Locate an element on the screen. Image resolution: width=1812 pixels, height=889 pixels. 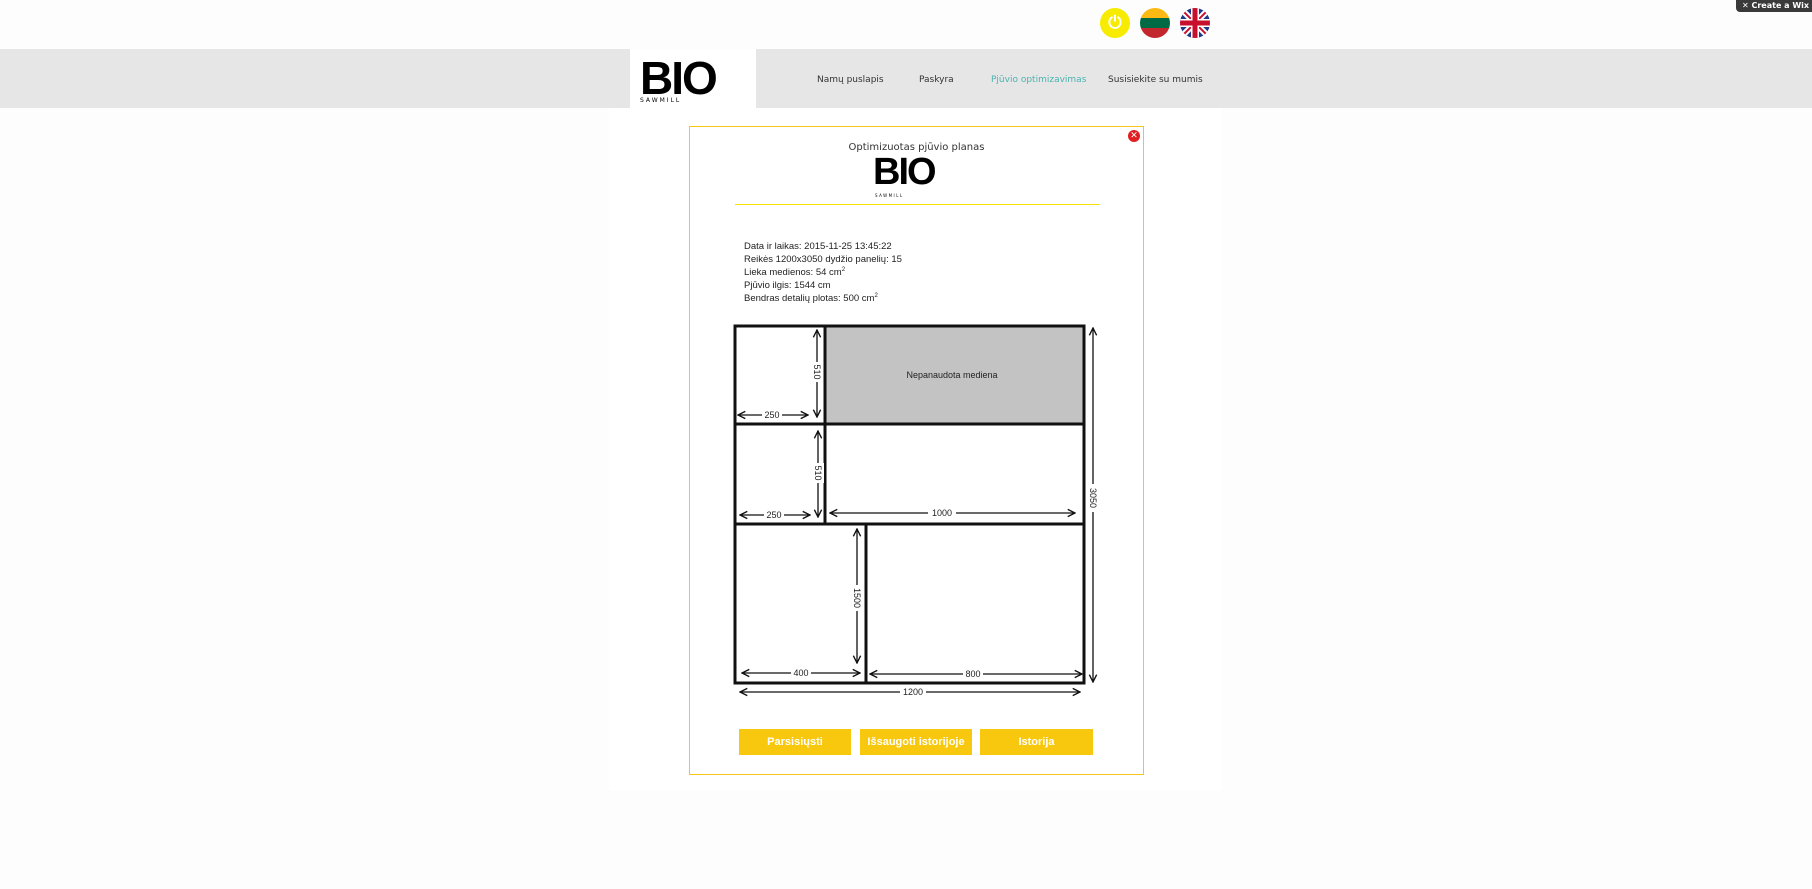
dim-label: 1200 is located at coordinates (913, 692).